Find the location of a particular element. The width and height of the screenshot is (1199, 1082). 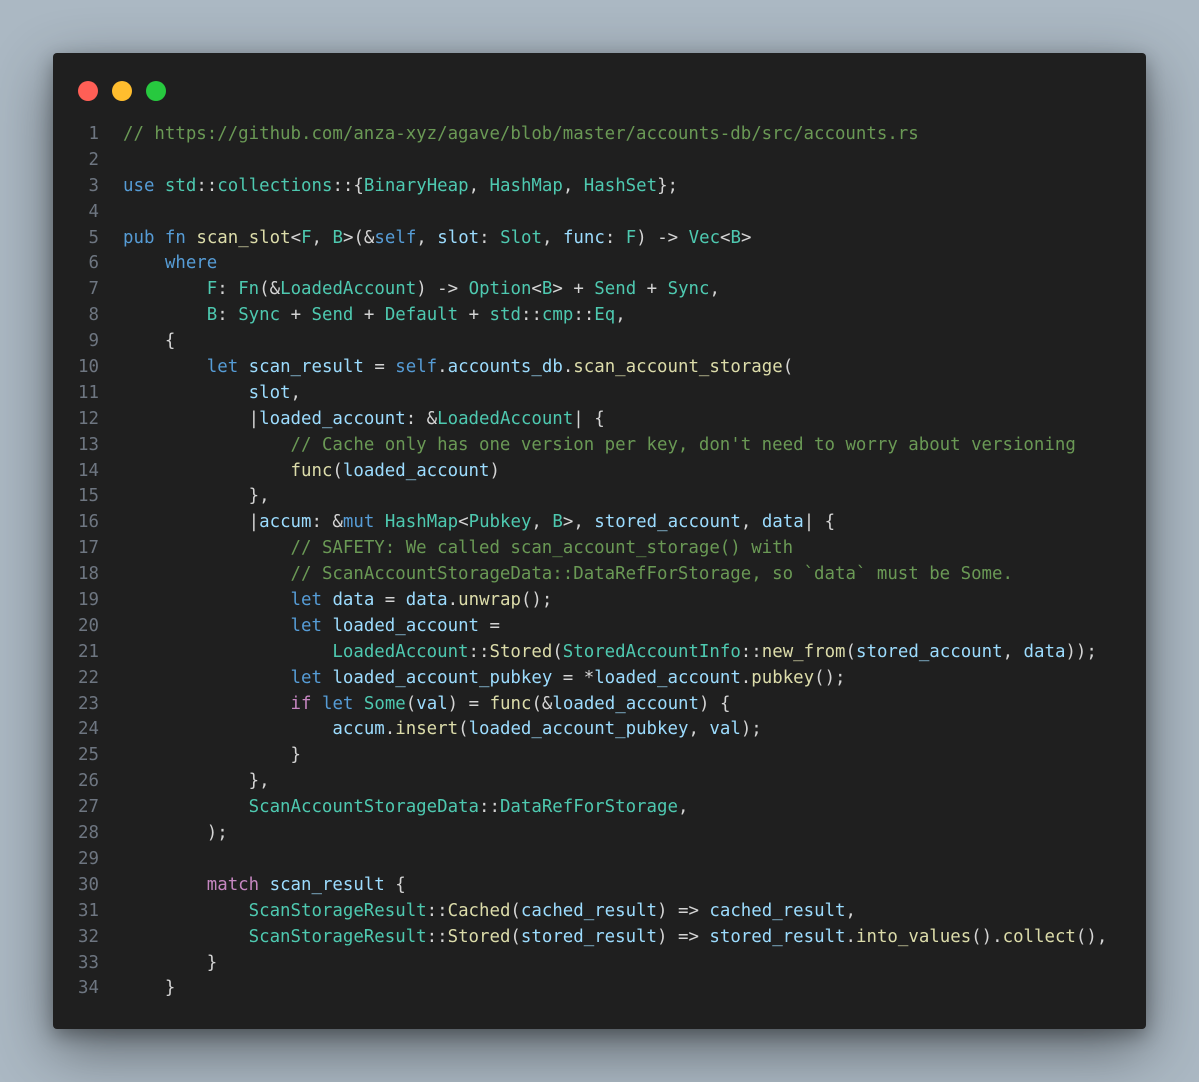

code-token: mut is located at coordinates (358, 522).